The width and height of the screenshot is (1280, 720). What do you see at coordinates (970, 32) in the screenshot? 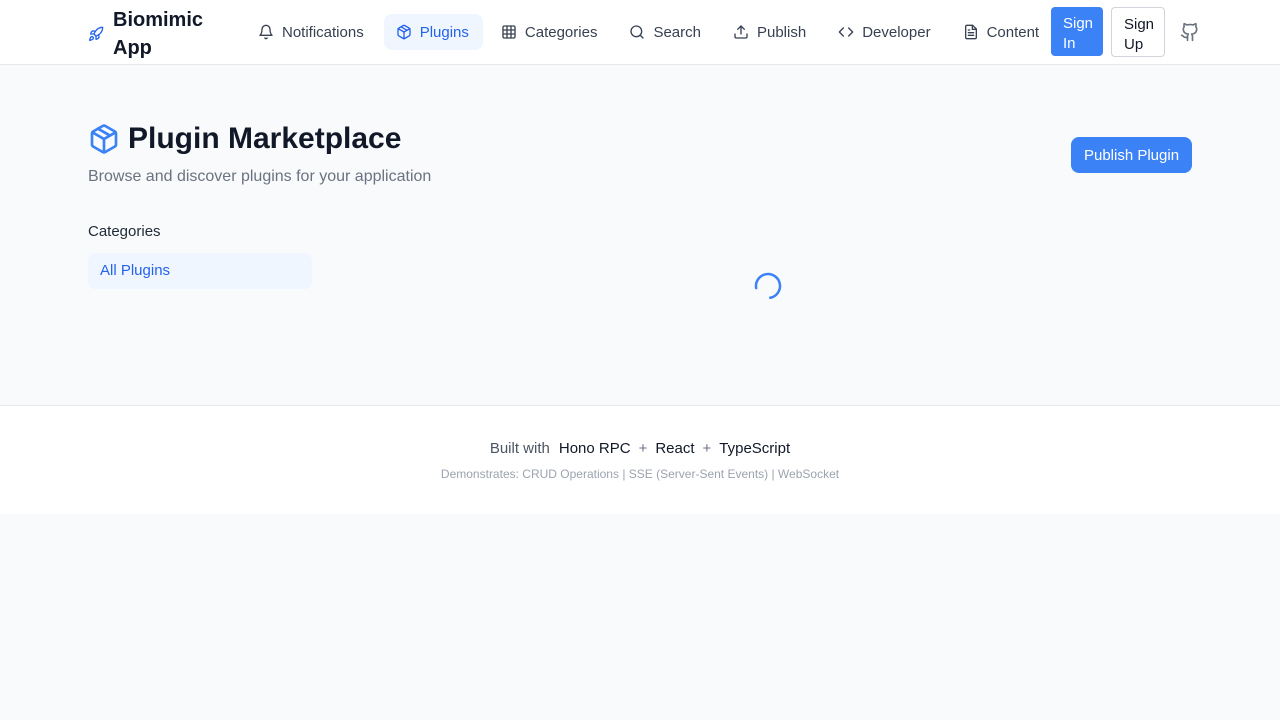
I see `file-text-icon` at bounding box center [970, 32].